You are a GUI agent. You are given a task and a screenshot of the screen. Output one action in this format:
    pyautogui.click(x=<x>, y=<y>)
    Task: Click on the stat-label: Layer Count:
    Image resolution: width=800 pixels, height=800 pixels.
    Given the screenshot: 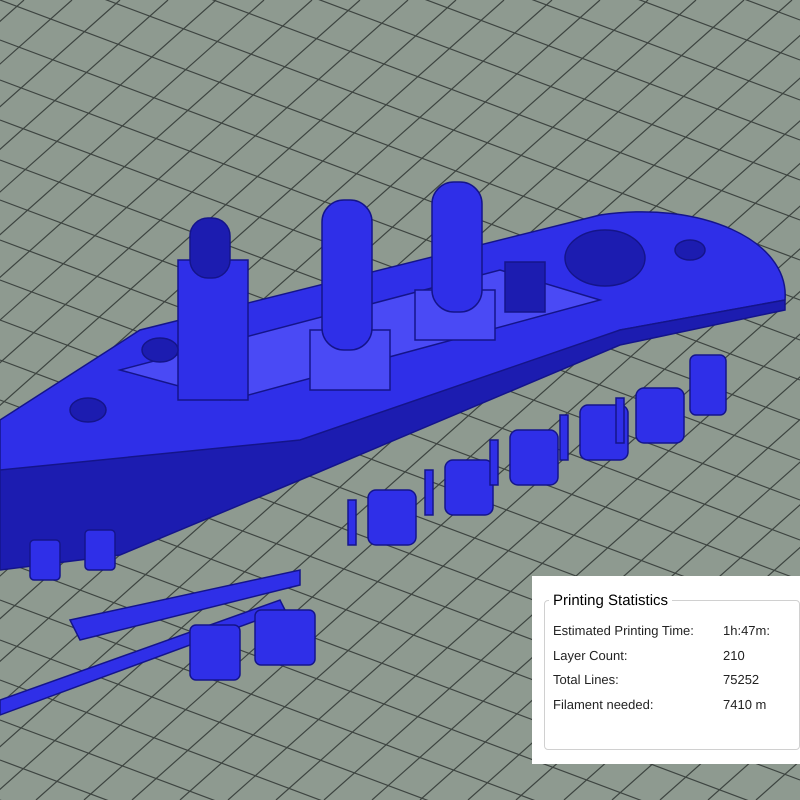 What is the action you would take?
    pyautogui.click(x=590, y=655)
    